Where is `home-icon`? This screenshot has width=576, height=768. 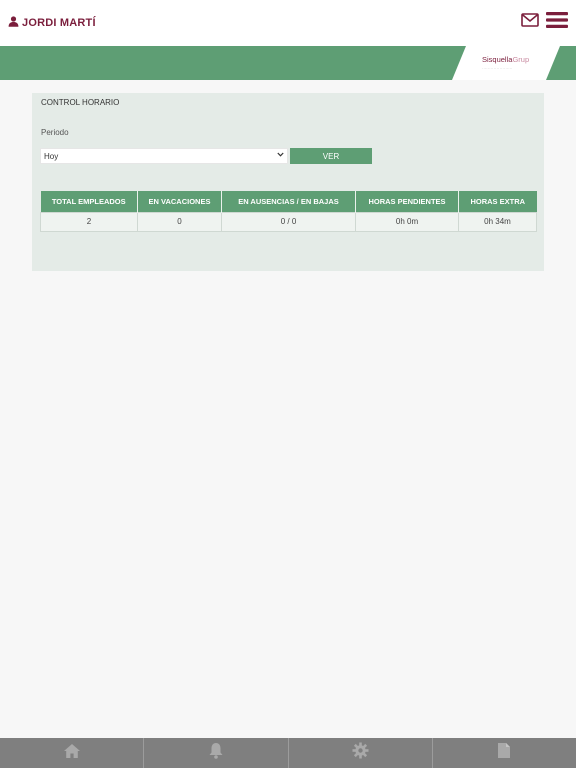
home-icon is located at coordinates (72, 753).